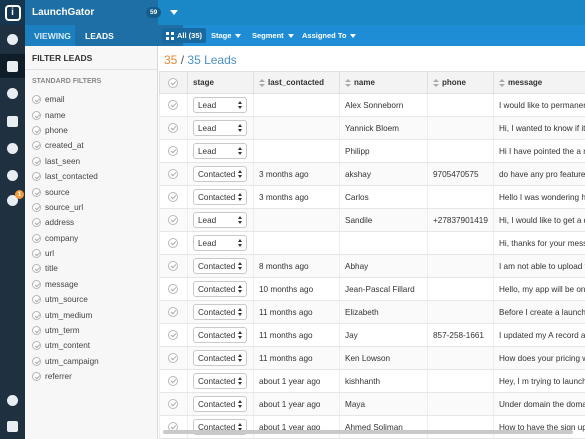 The height and width of the screenshot is (439, 585). Describe the element at coordinates (12, 175) in the screenshot. I see `rail-chat` at that location.